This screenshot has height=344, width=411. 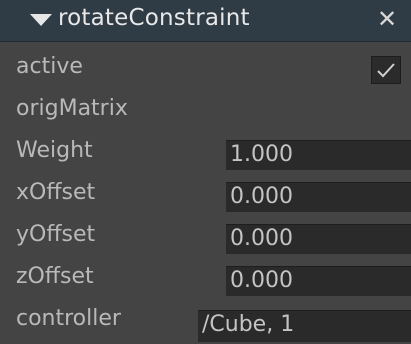 What do you see at coordinates (72, 108) in the screenshot?
I see `attr-label-origmatrix: origMatrix` at bounding box center [72, 108].